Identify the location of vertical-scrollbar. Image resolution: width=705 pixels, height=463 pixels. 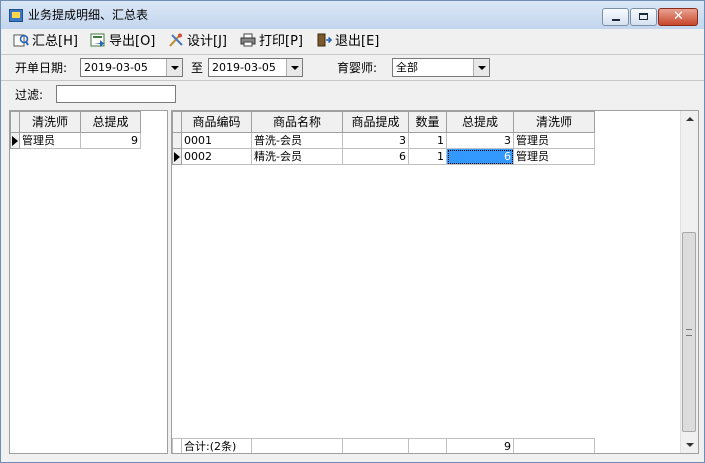
(689, 282).